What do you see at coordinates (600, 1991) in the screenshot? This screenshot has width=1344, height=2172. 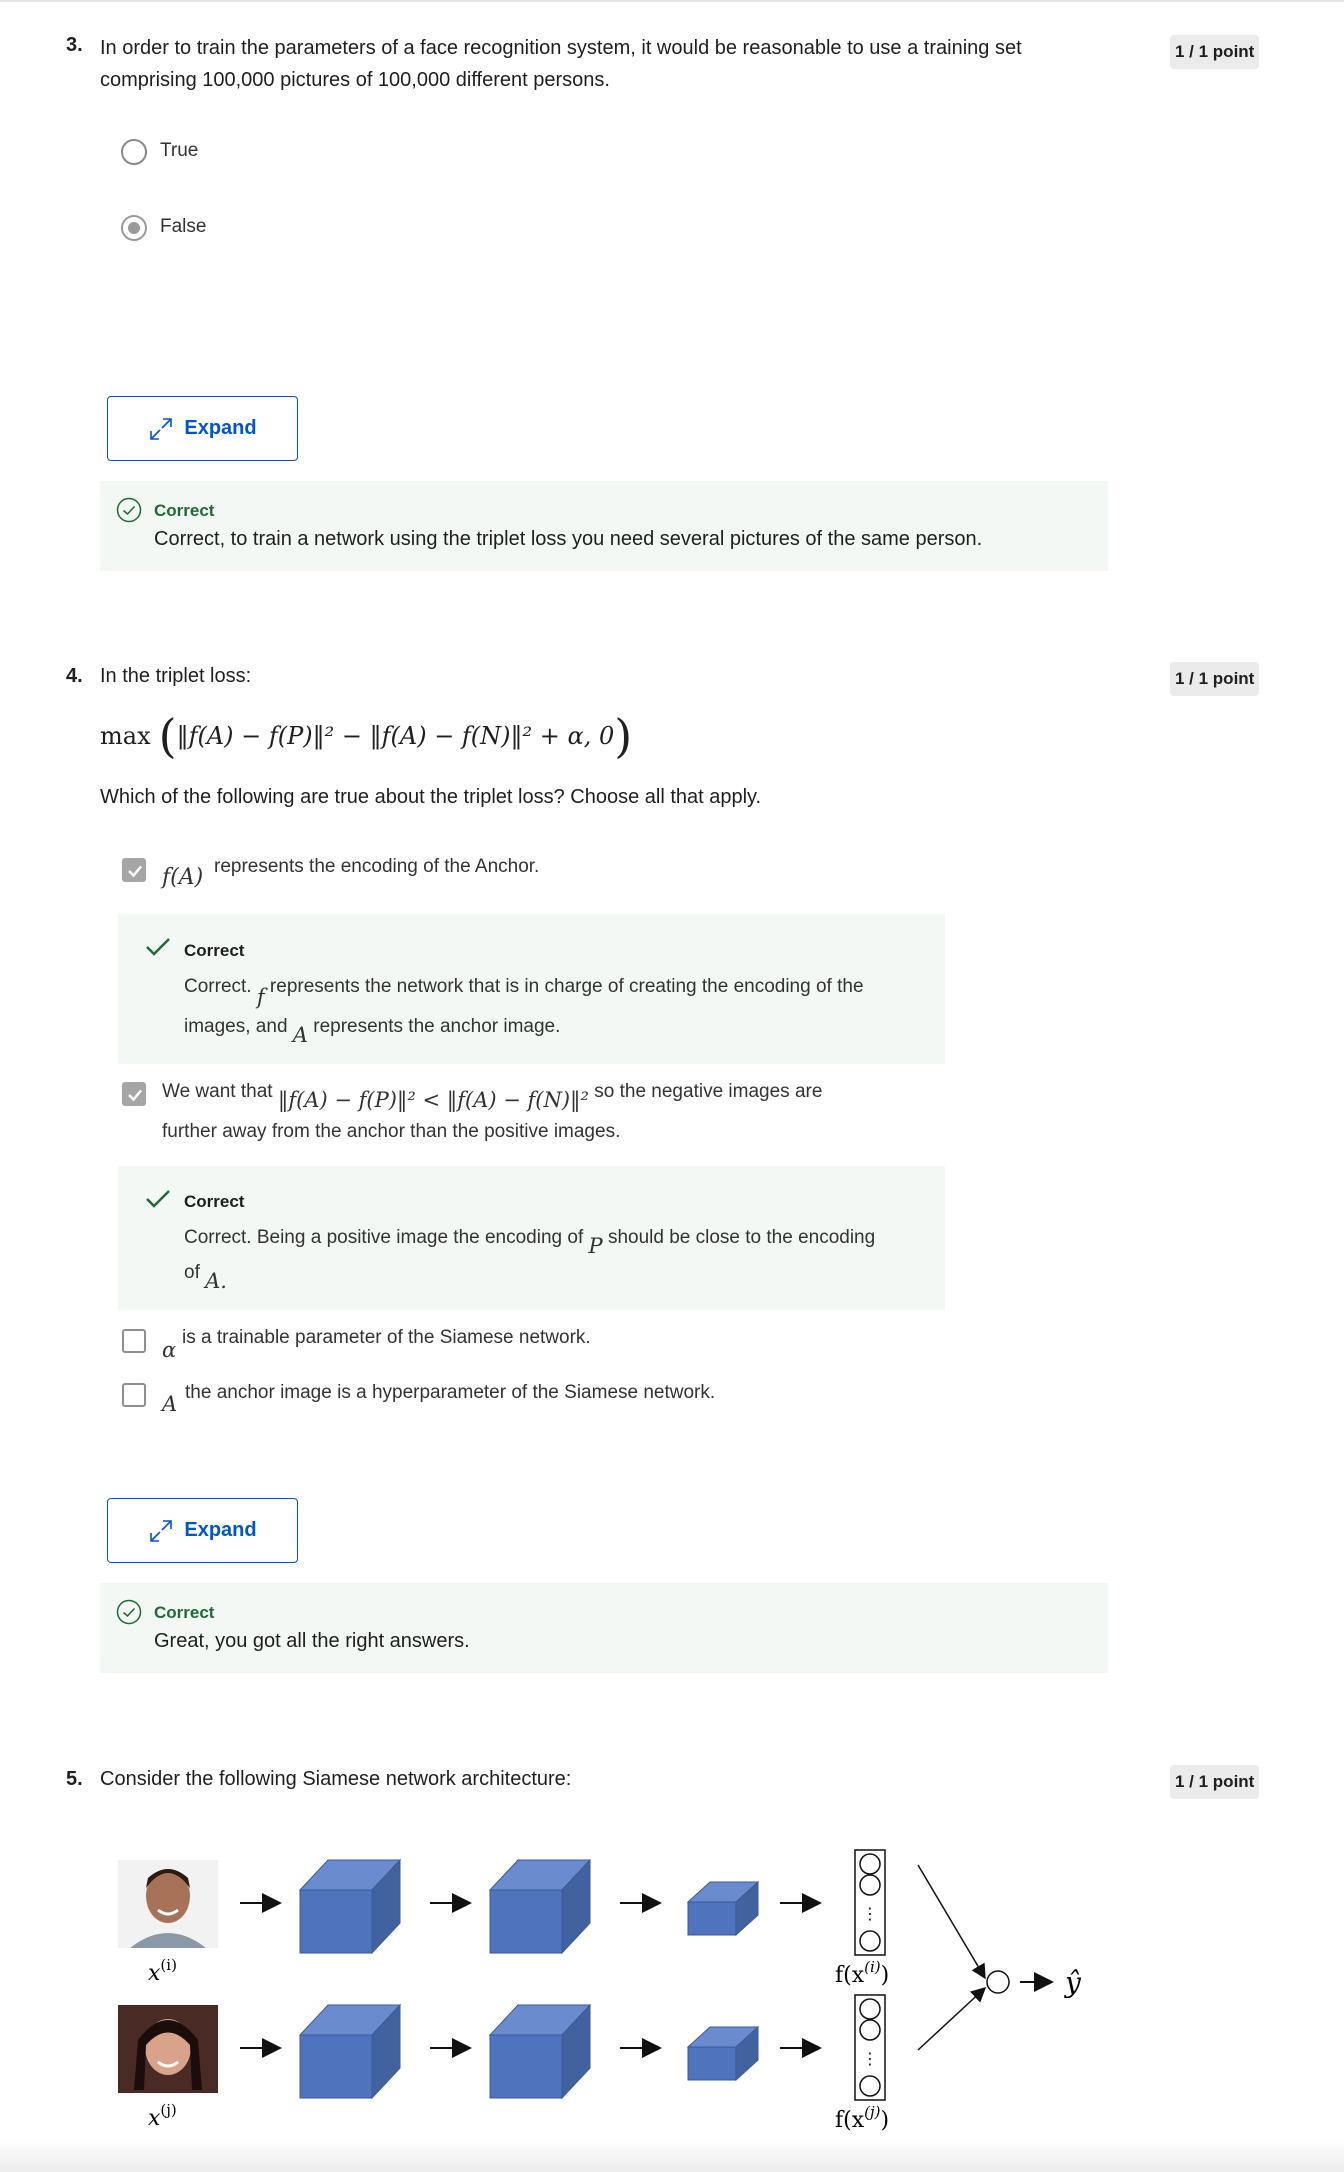 I see `siamese-network-diagram: x(i) x(j) ⋮ ⋮ f(x(i)) f(x(j)) ŷ` at bounding box center [600, 1991].